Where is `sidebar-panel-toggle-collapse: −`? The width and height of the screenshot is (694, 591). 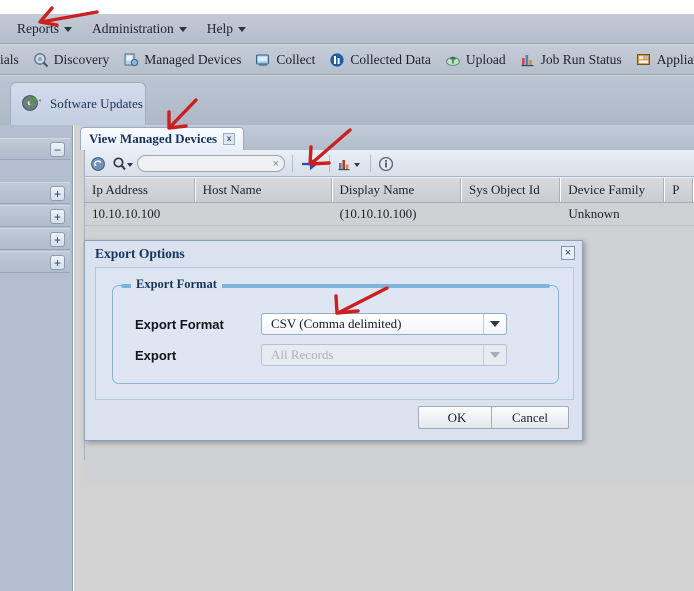 sidebar-panel-toggle-collapse: − is located at coordinates (57, 149).